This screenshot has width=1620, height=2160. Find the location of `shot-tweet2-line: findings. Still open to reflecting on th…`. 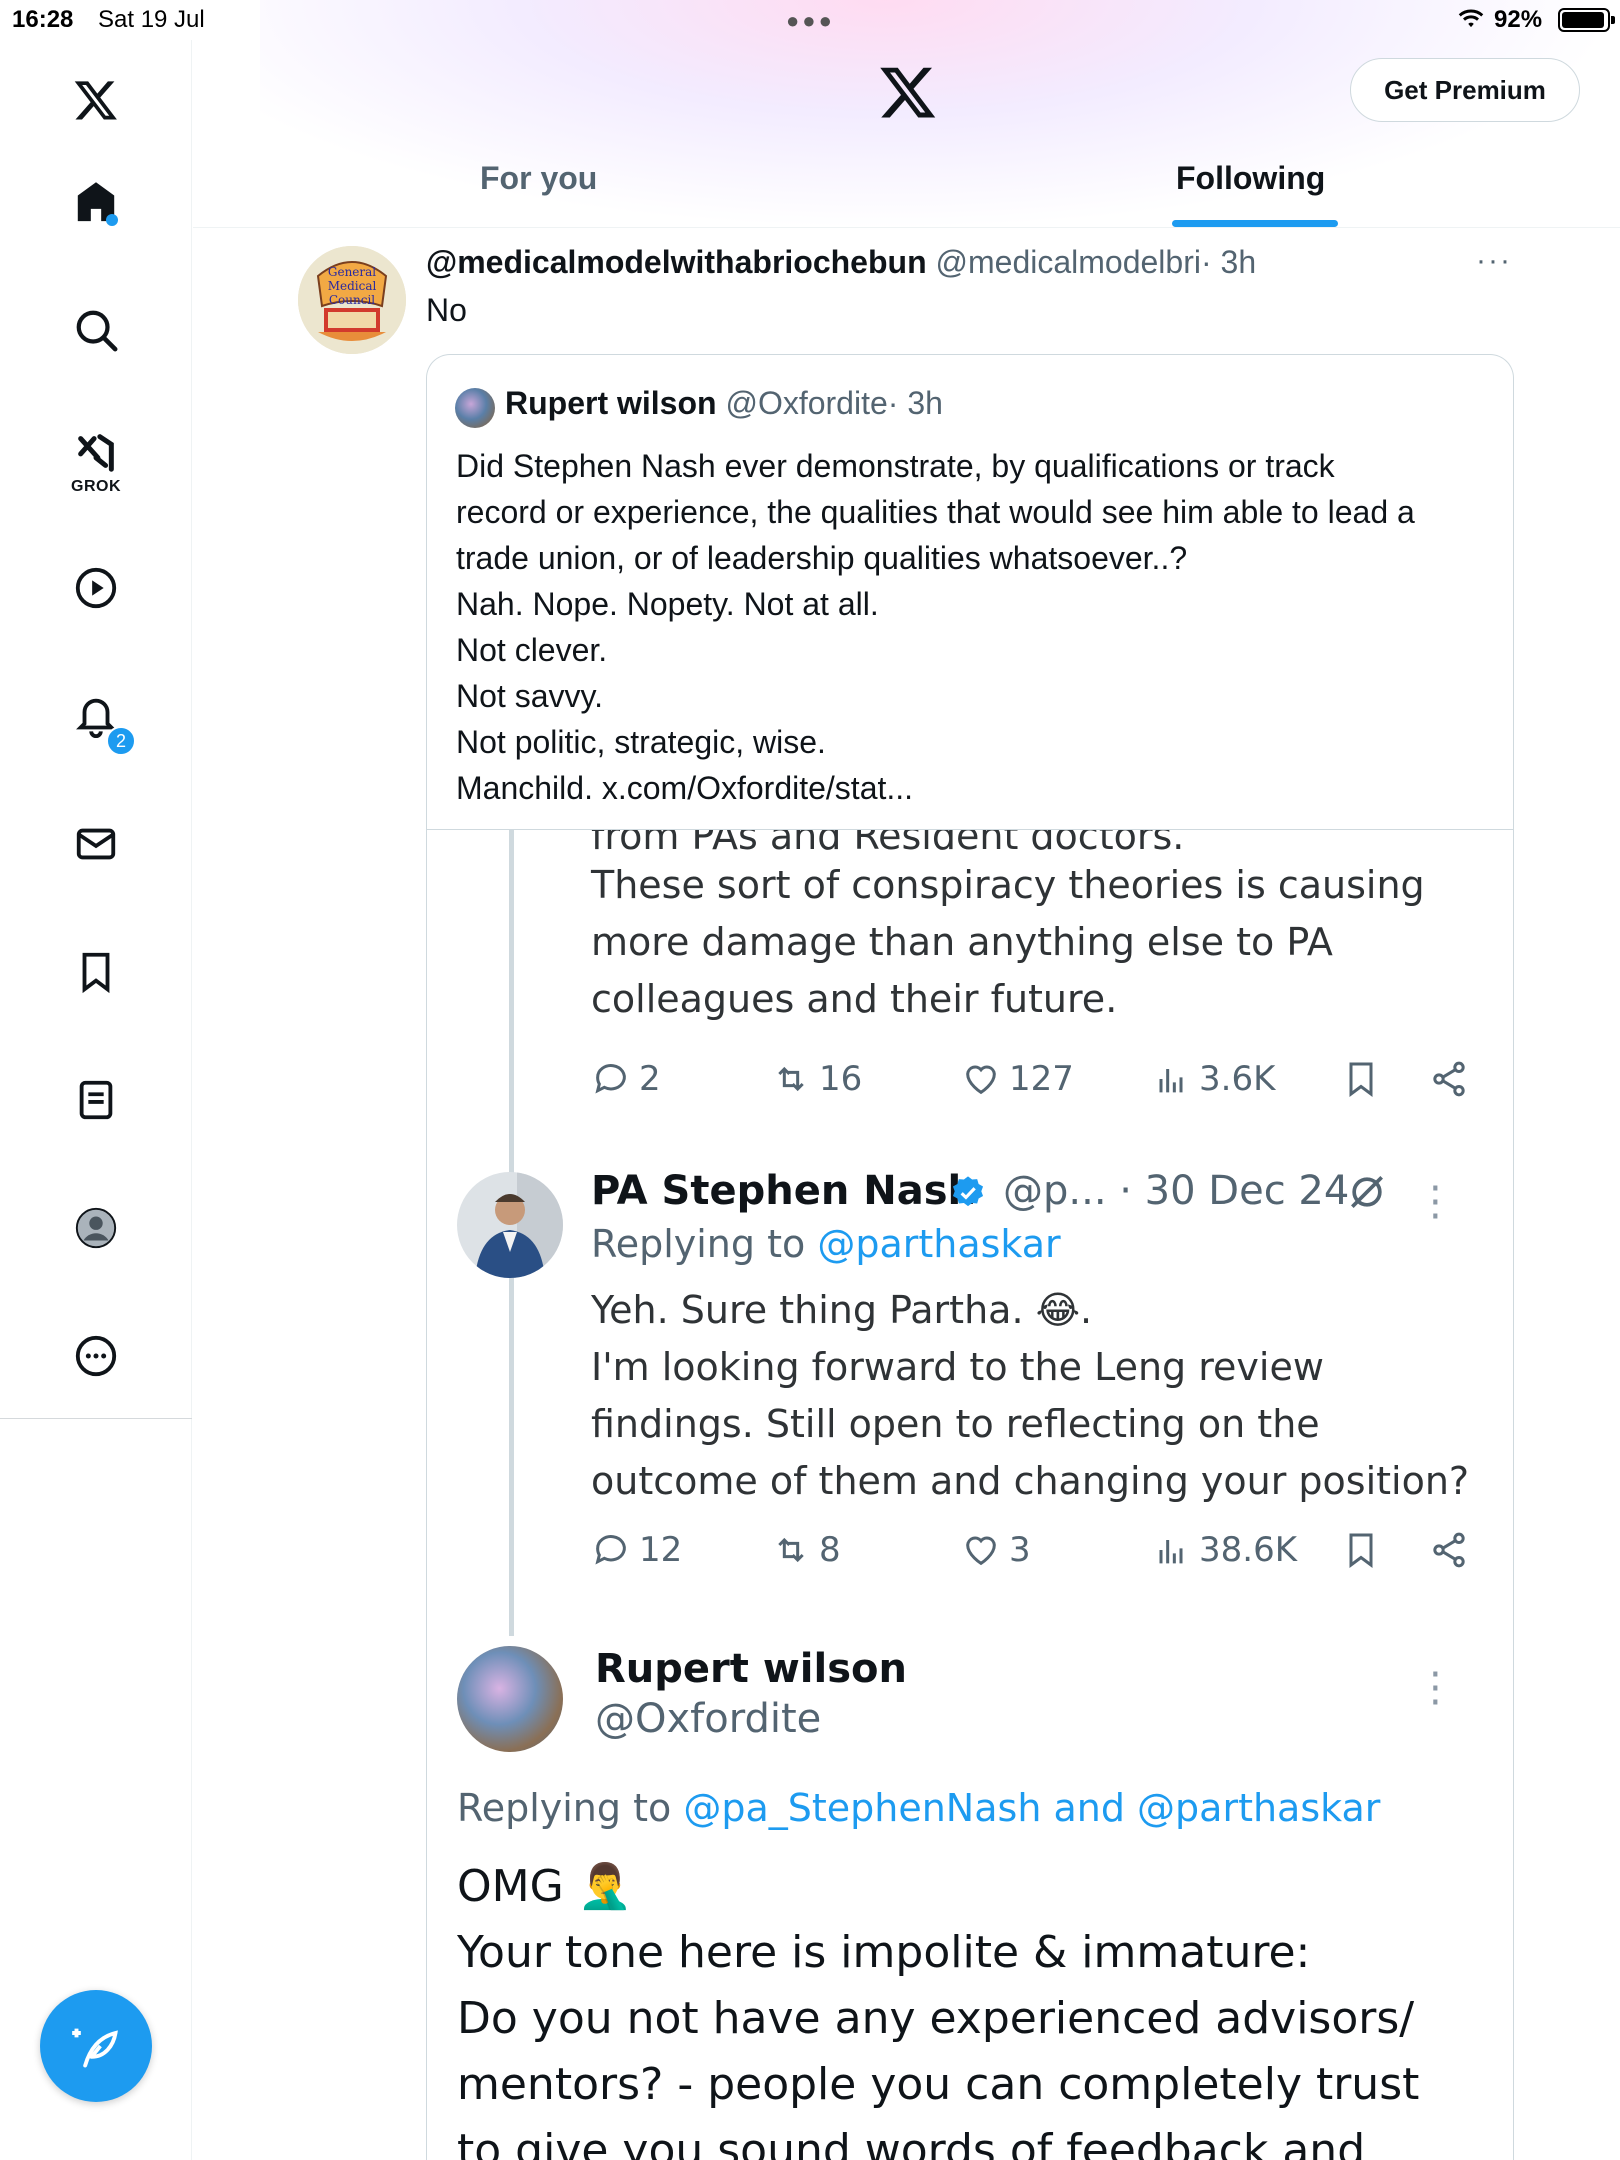

shot-tweet2-line: findings. Still open to reflecting on th… is located at coordinates (955, 1424).